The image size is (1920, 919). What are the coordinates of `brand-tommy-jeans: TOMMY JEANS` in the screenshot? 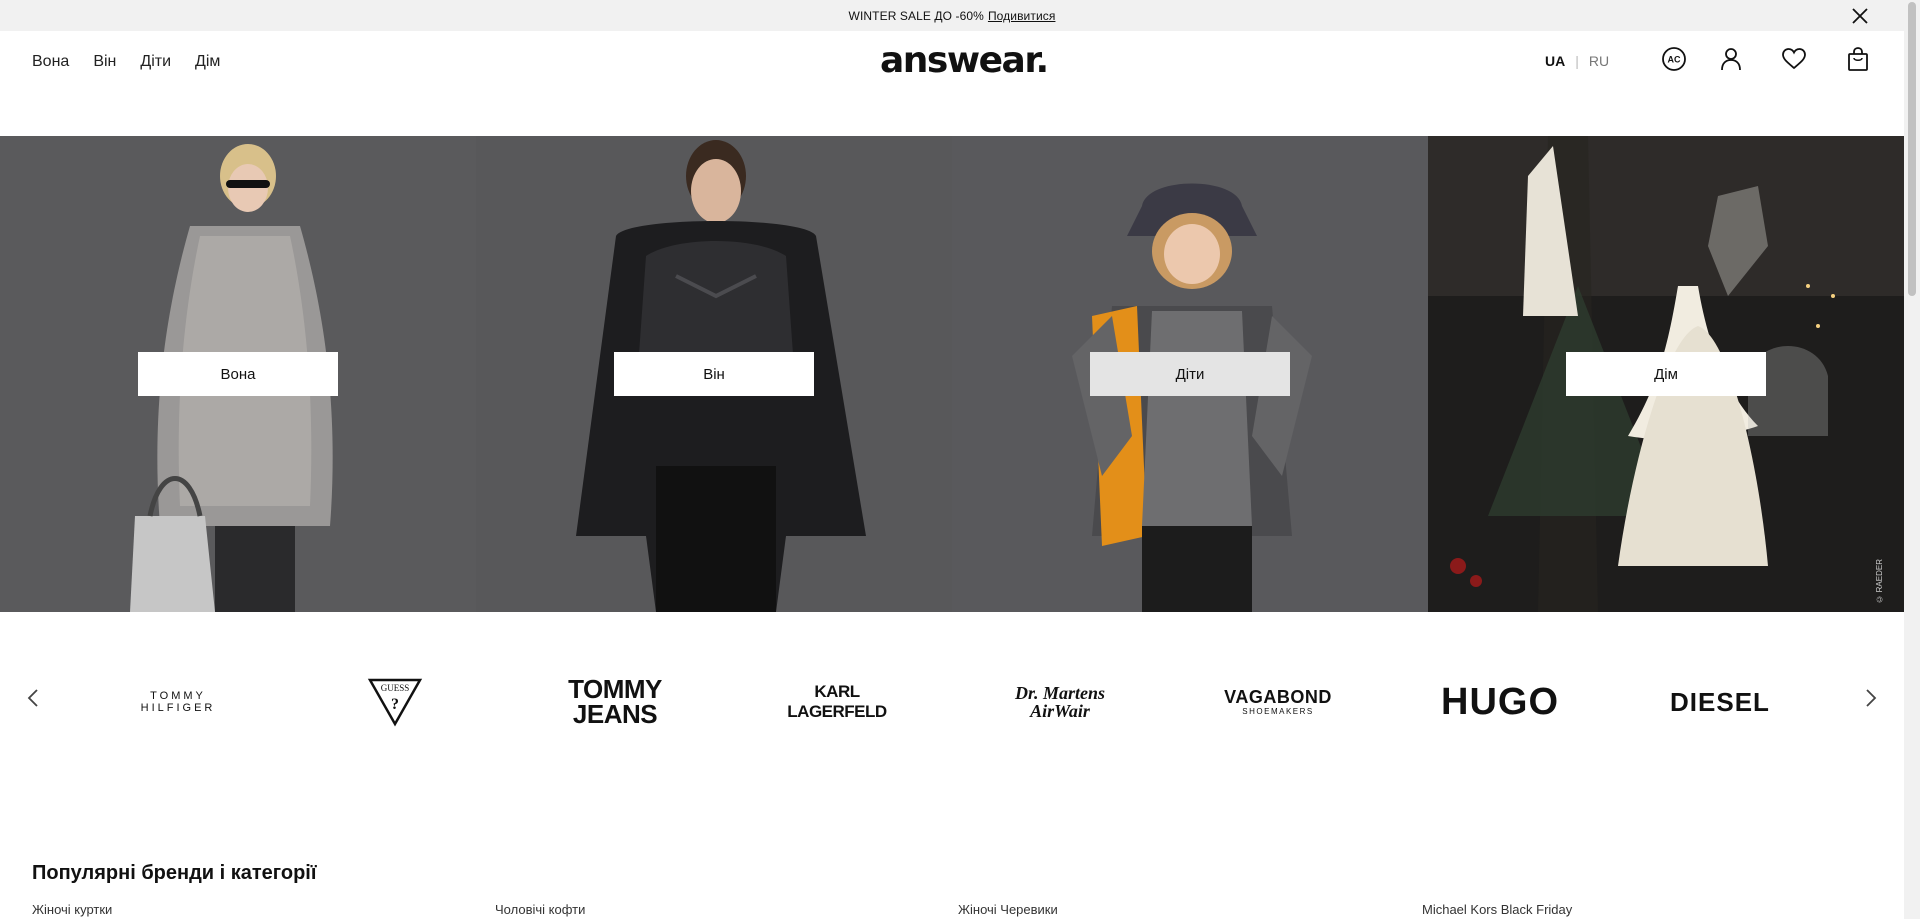 It's located at (615, 702).